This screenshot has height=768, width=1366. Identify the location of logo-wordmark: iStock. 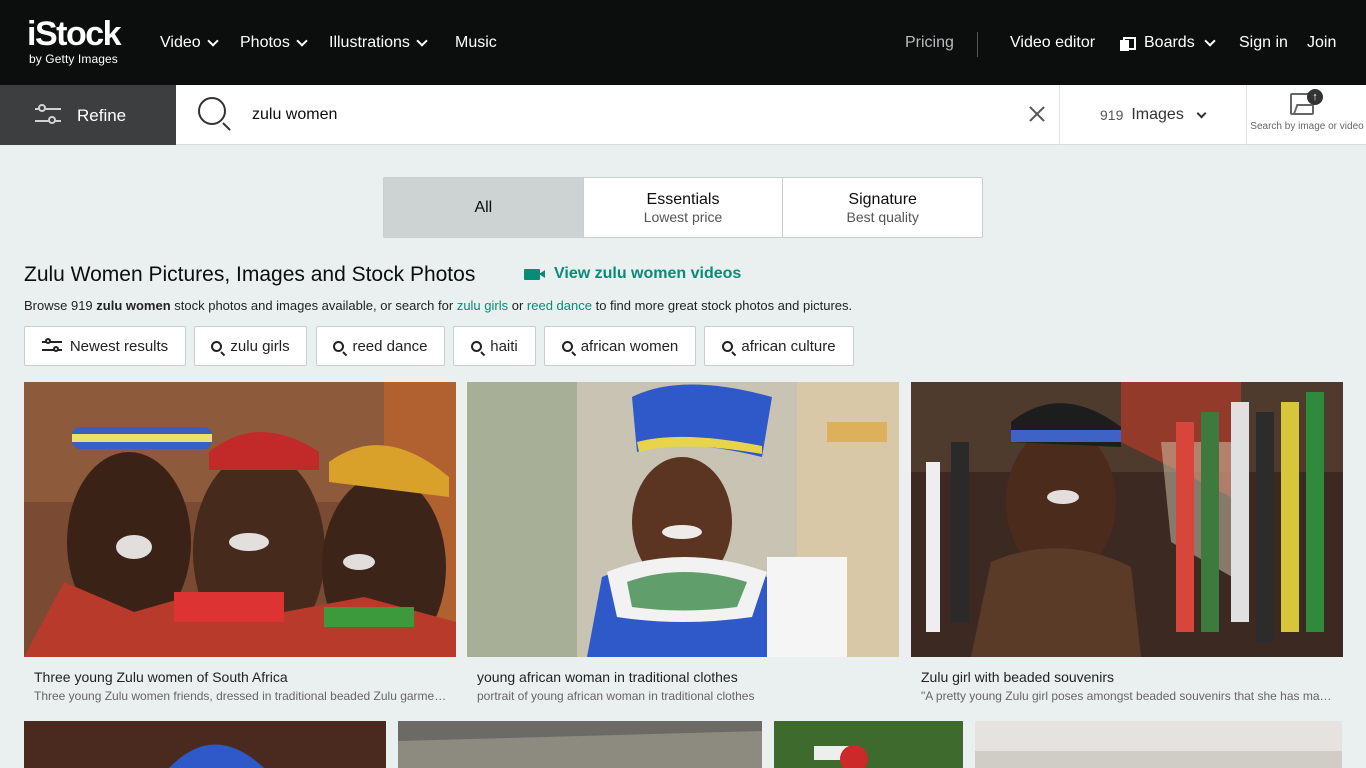
(74, 34).